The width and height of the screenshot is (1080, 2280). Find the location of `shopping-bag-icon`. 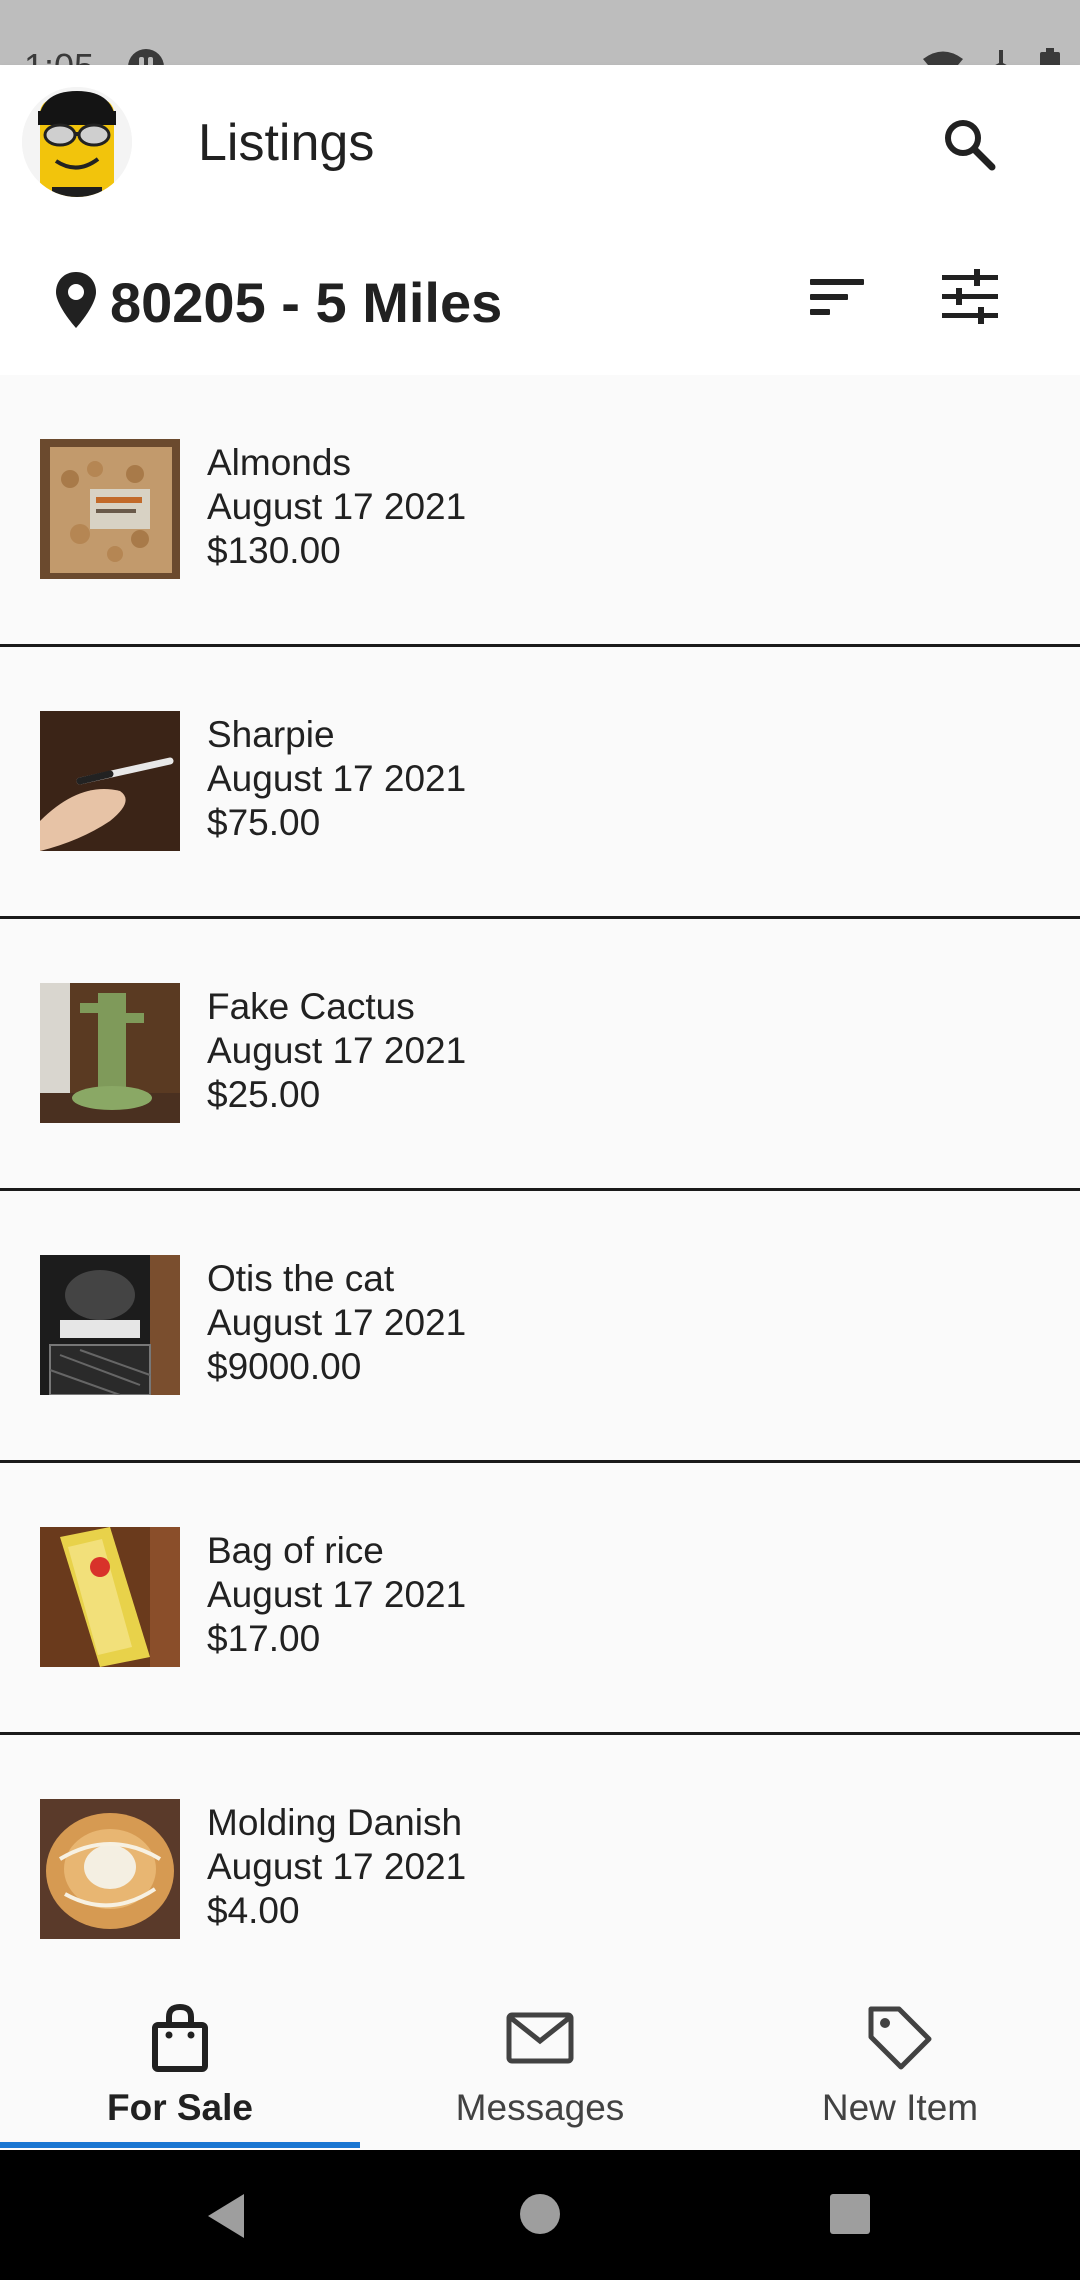

shopping-bag-icon is located at coordinates (180, 2037).